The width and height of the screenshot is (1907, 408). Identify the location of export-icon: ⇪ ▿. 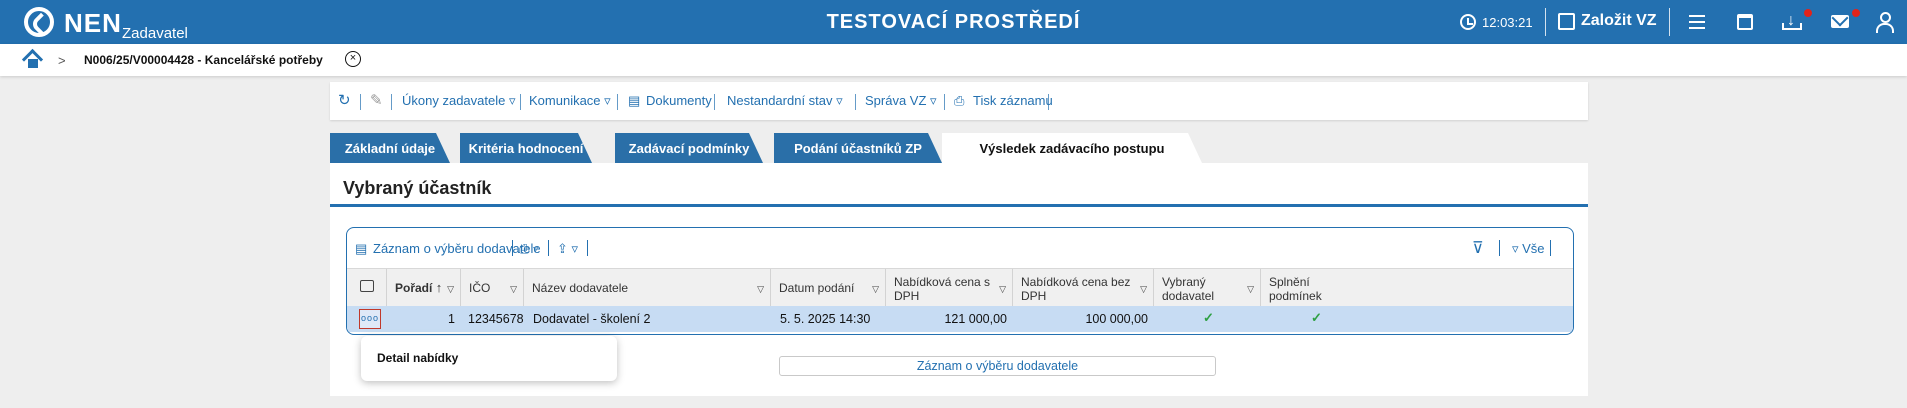
(567, 249).